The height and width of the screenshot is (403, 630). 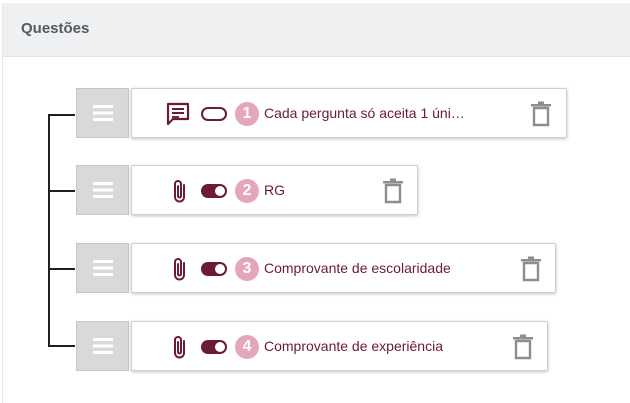 I want to click on panel-title: Questões, so click(x=55, y=28).